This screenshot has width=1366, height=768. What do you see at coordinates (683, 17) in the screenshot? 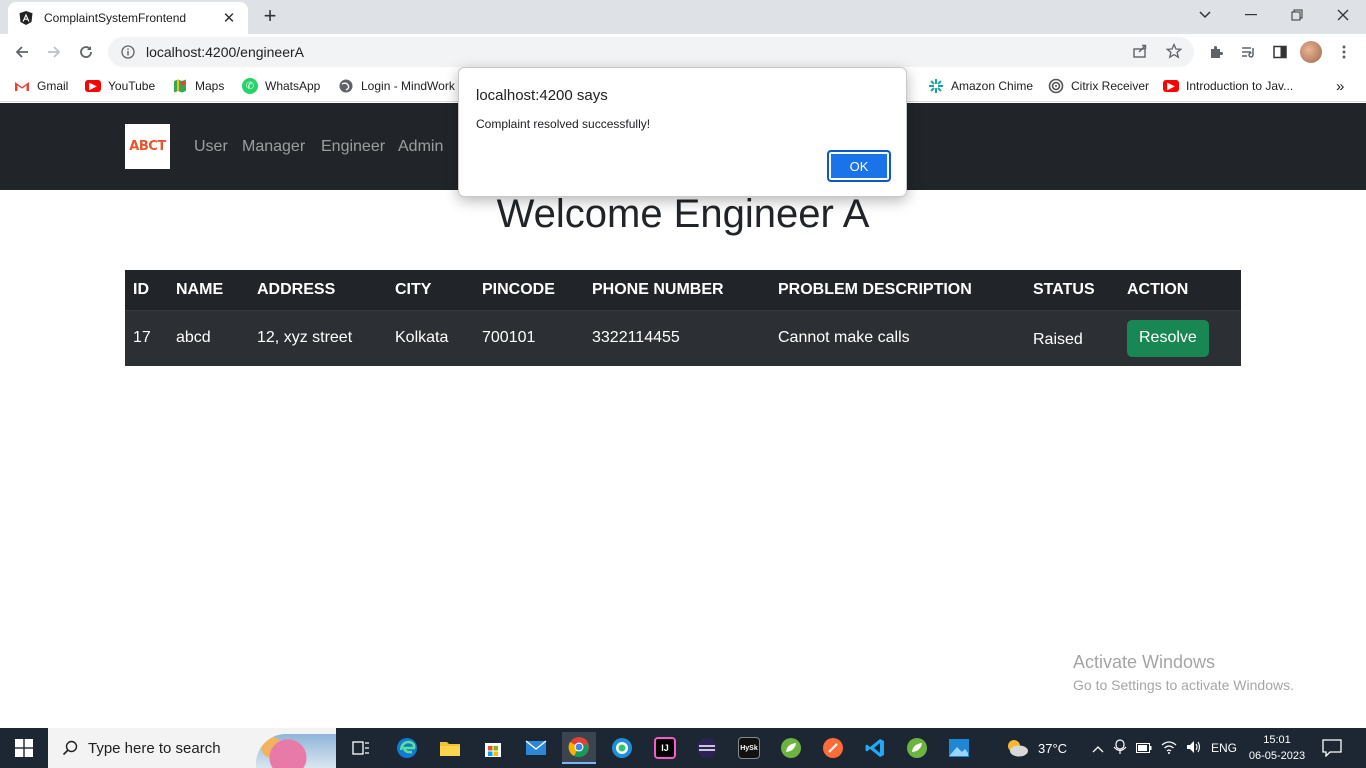
I see `browser-tab-strip: ComplaintSystemFrontend ✕ +` at bounding box center [683, 17].